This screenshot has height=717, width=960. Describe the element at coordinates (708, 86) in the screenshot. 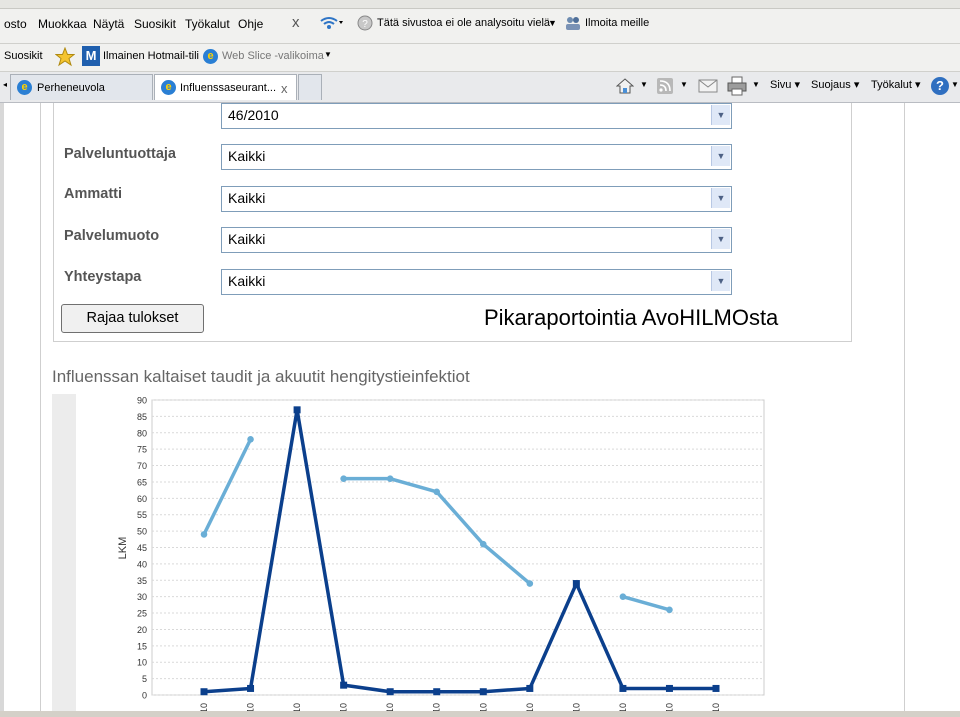

I see `mail-icon` at that location.